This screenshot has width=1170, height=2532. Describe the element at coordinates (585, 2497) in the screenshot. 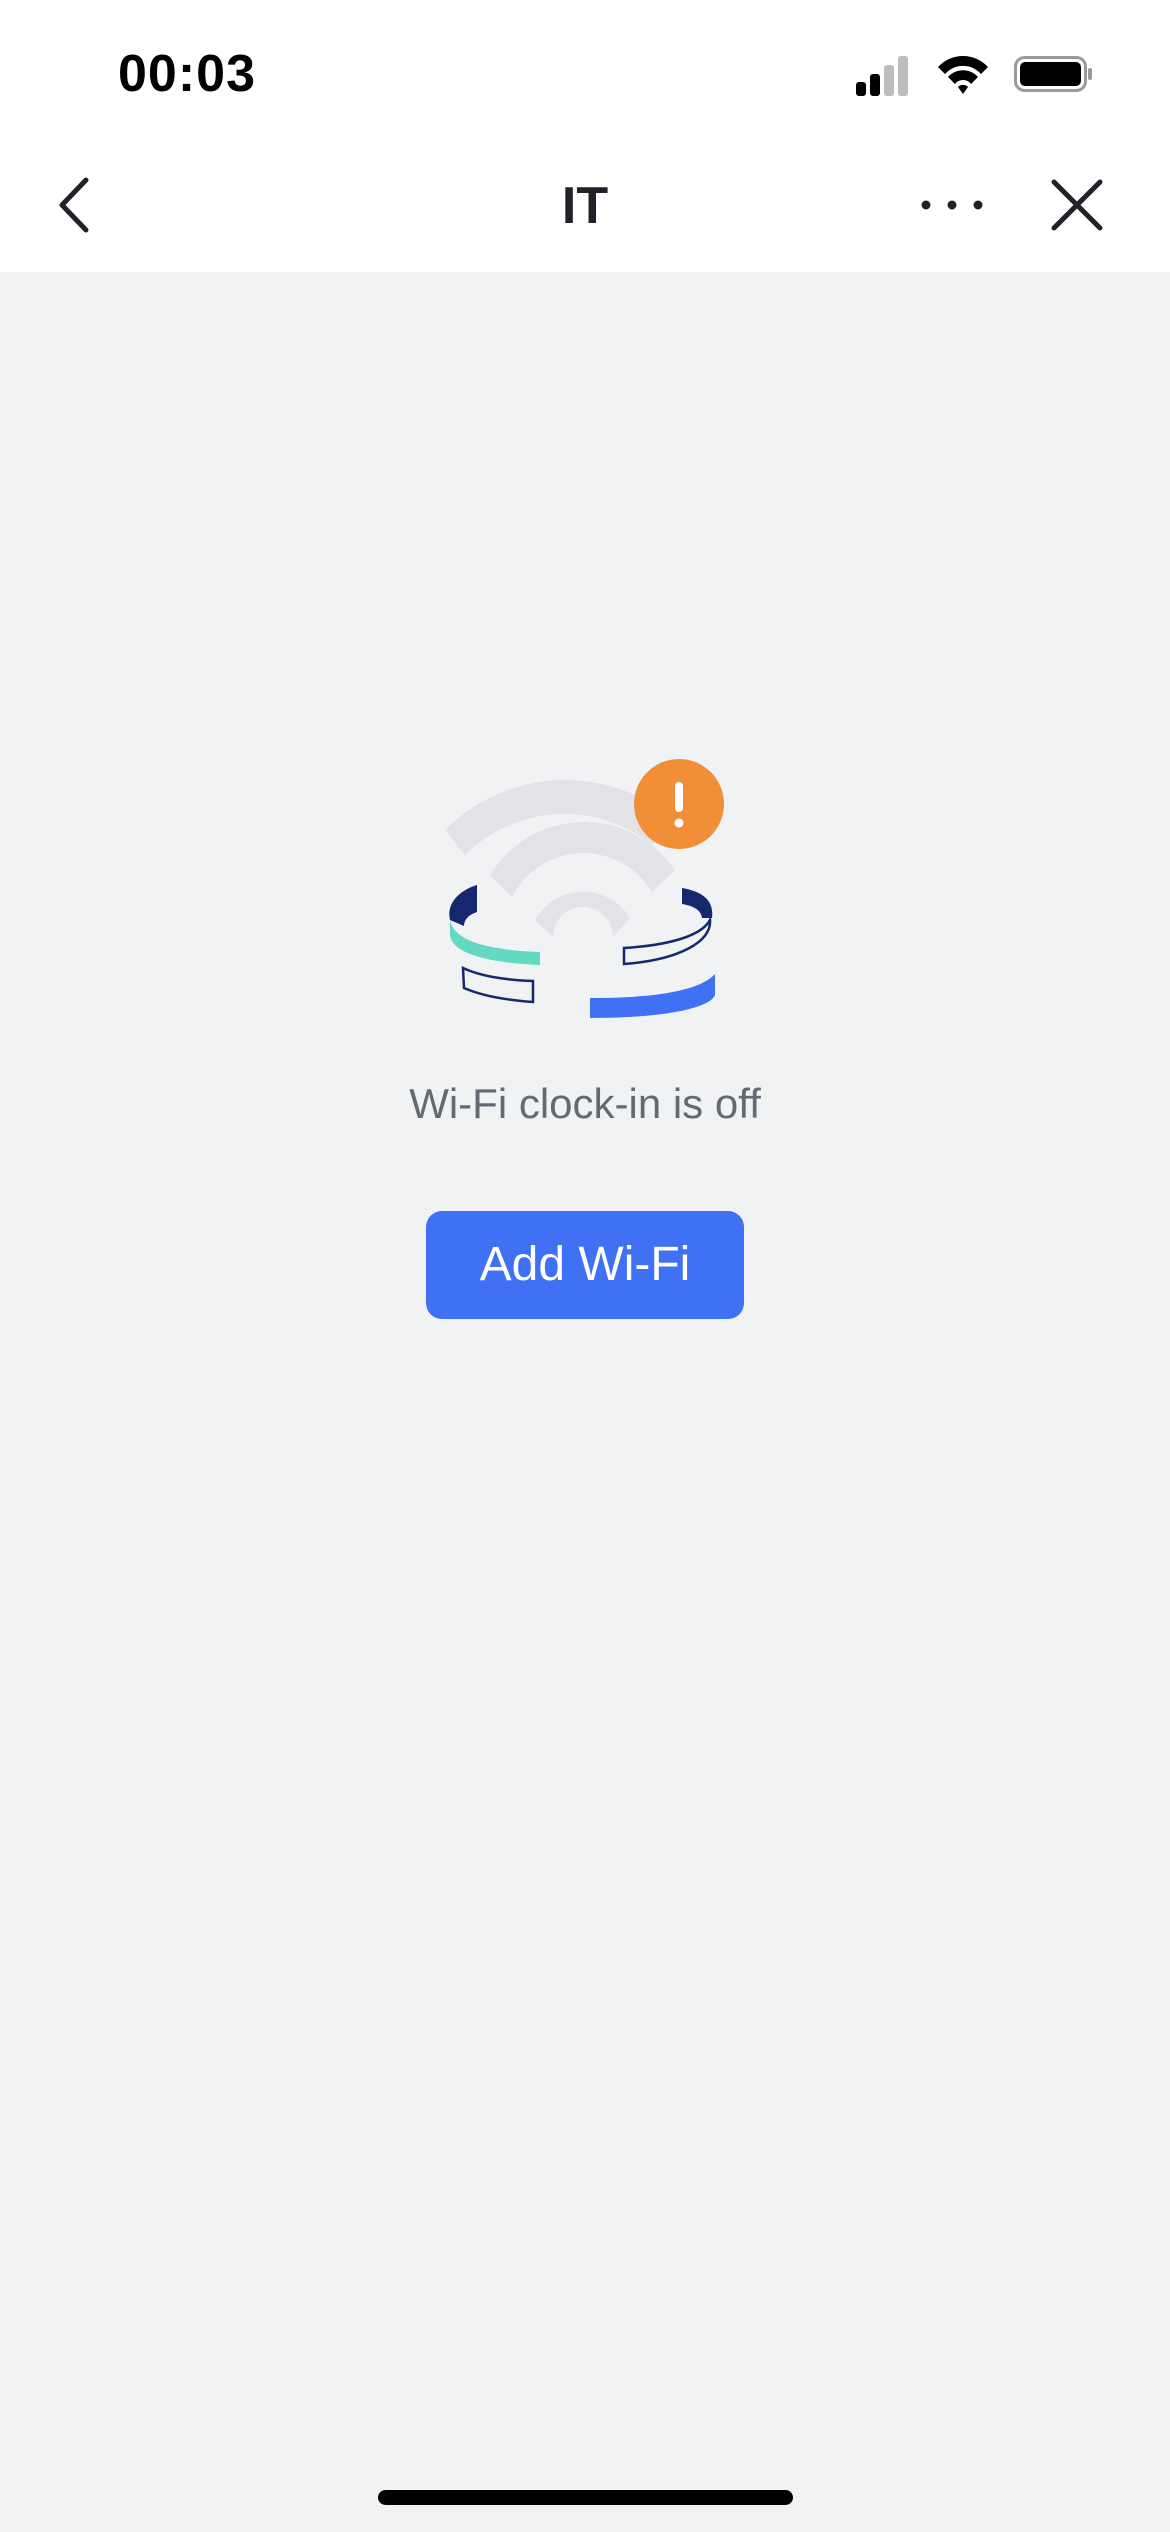

I see `home-indicator` at that location.